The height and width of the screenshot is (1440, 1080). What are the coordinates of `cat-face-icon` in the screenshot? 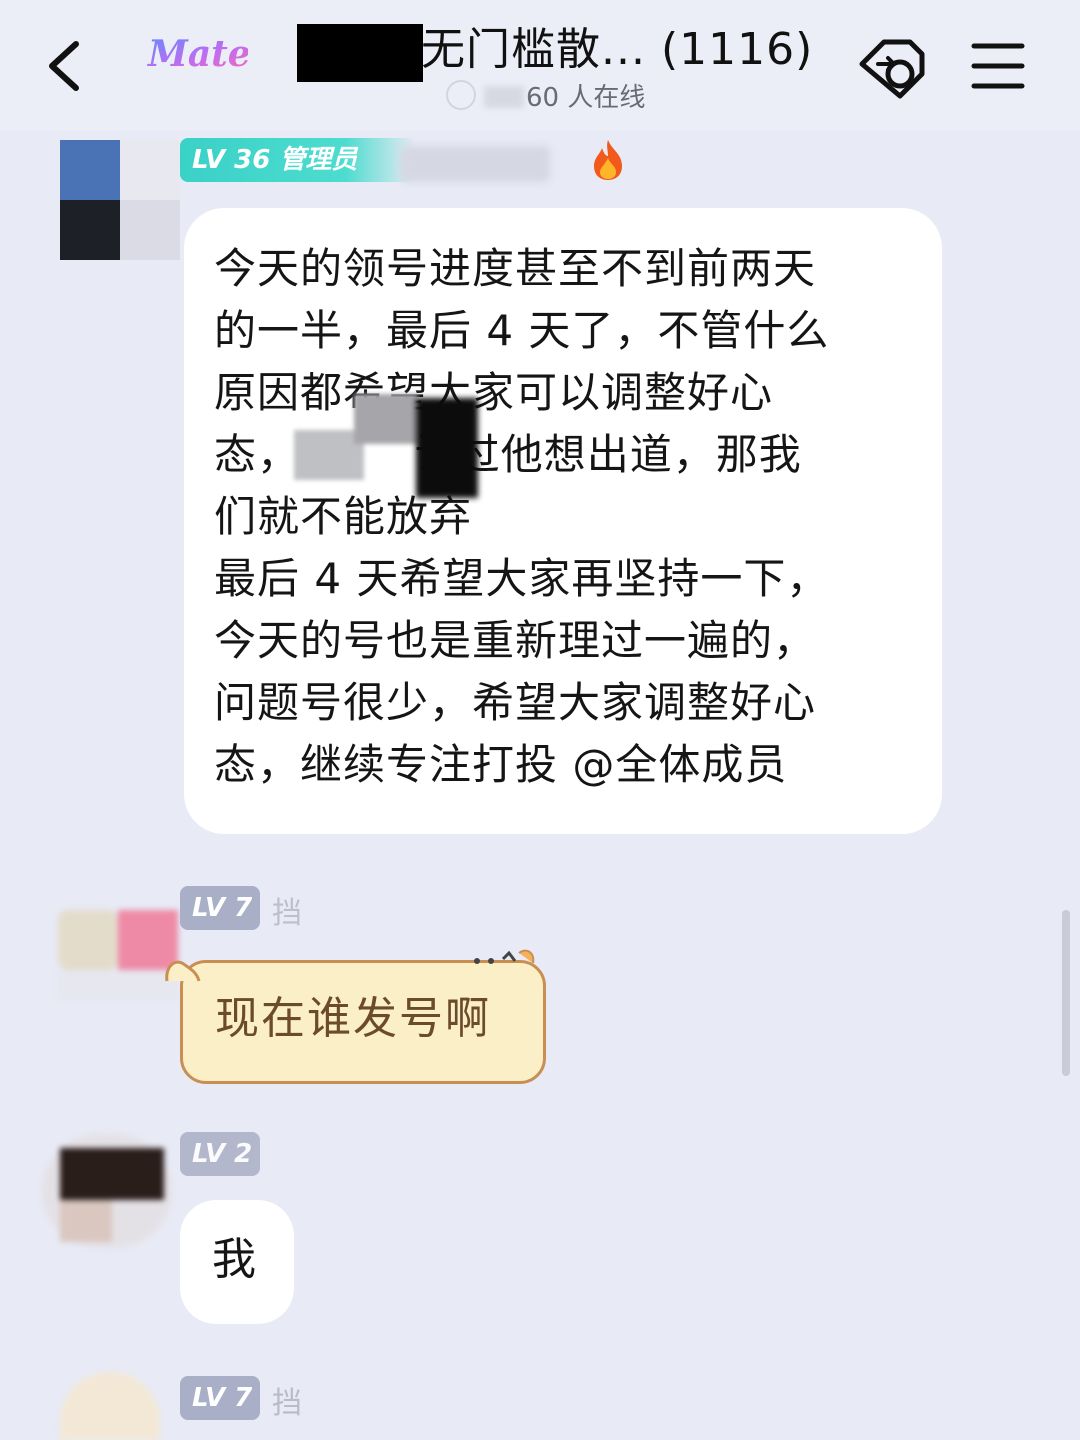 It's located at (504, 956).